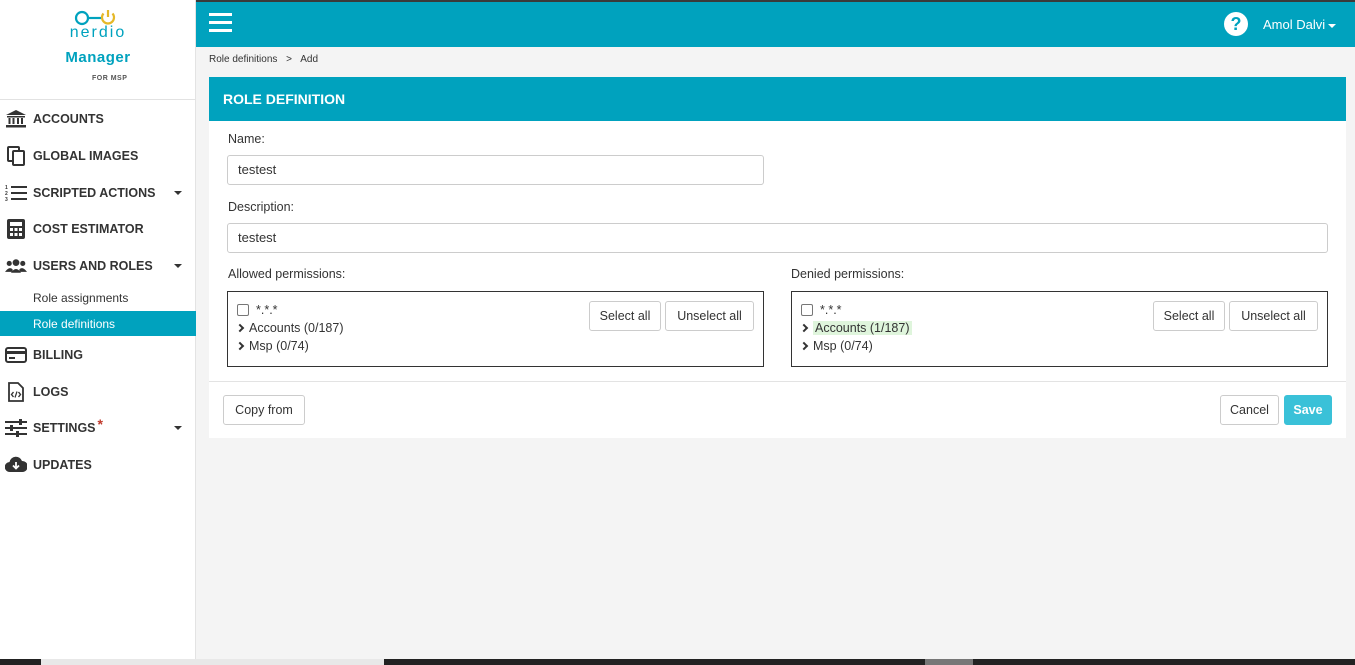  I want to click on name-label: Name:, so click(246, 139).